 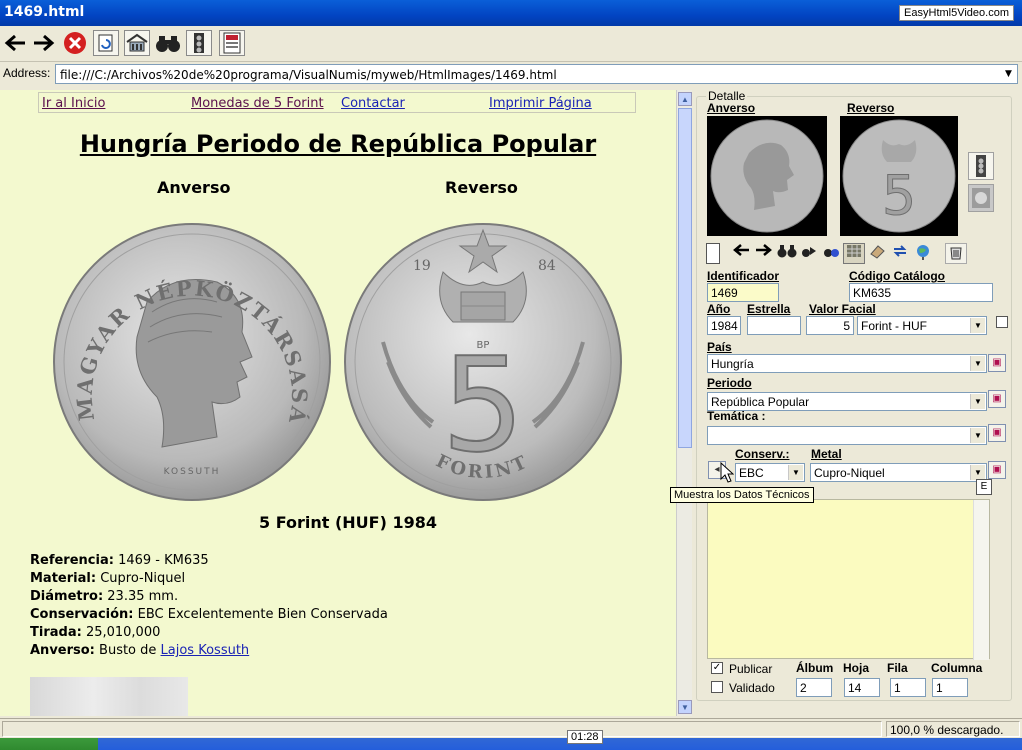 I want to click on moneda-select: Forint - HUF ▼, so click(x=922, y=325).